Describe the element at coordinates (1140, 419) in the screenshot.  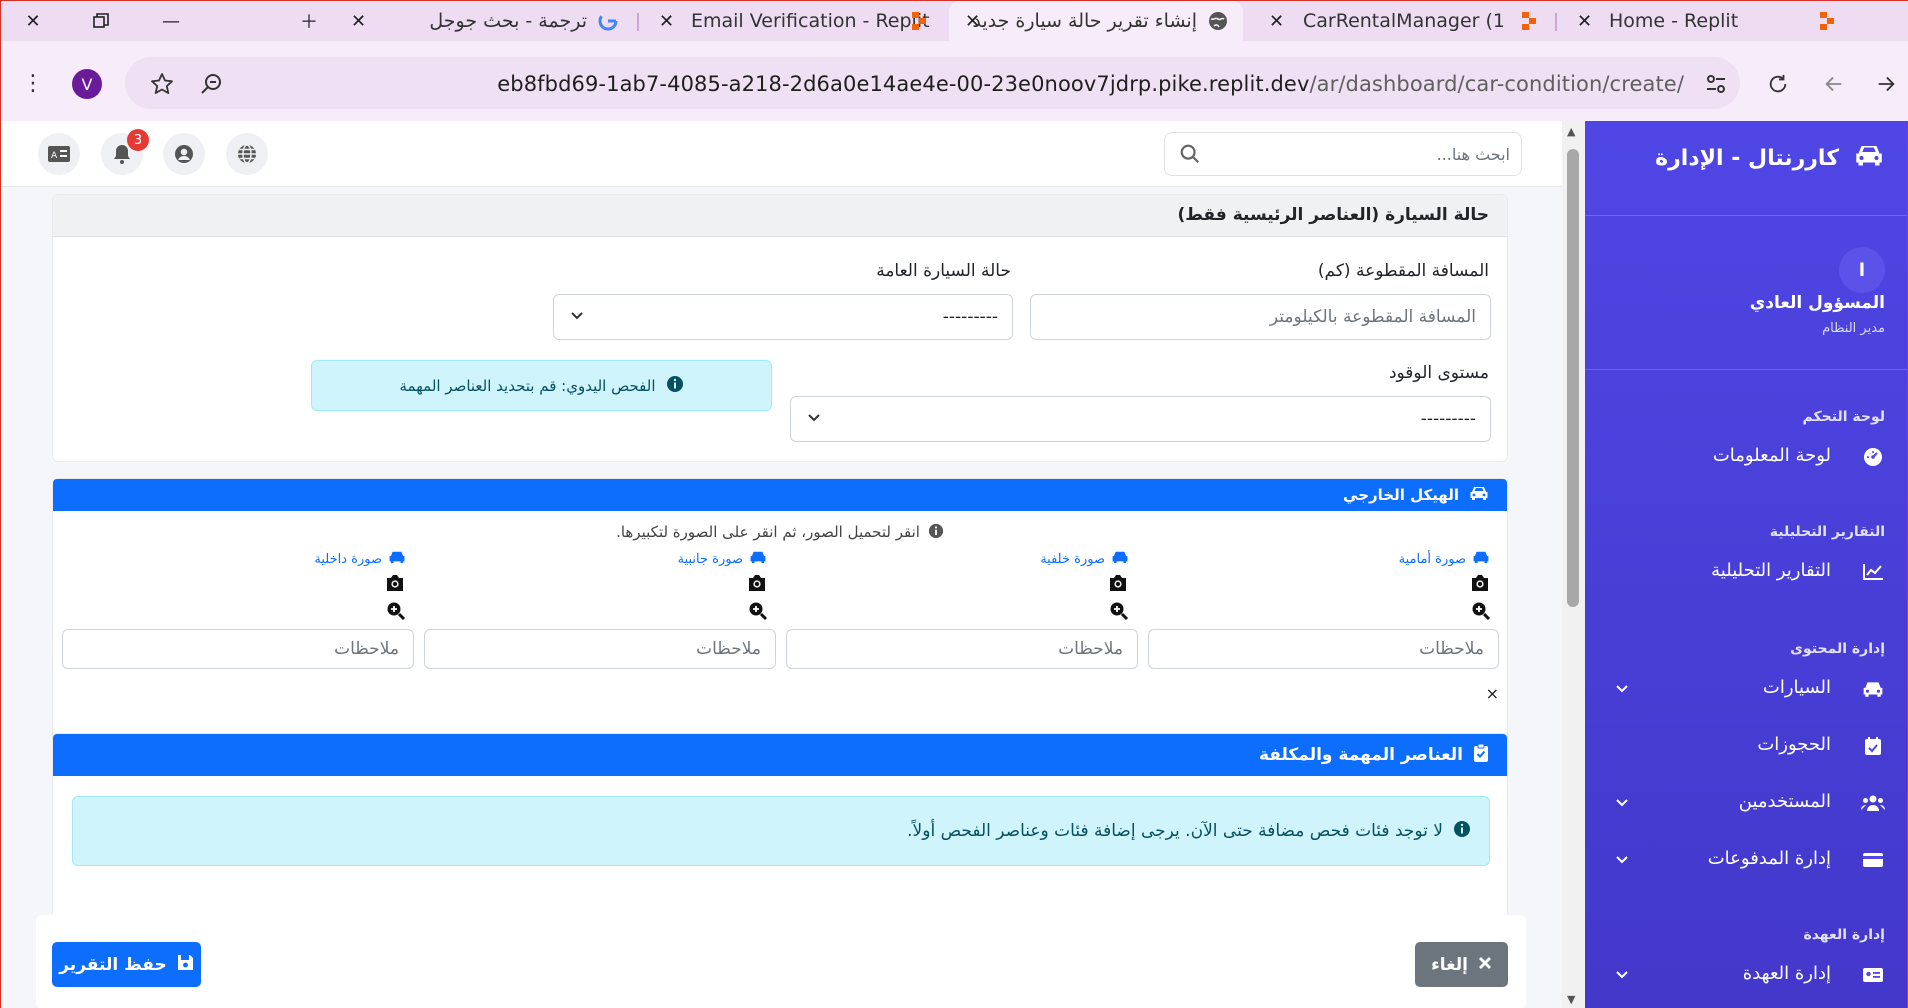
I see `fuel-level-select: ---------` at that location.